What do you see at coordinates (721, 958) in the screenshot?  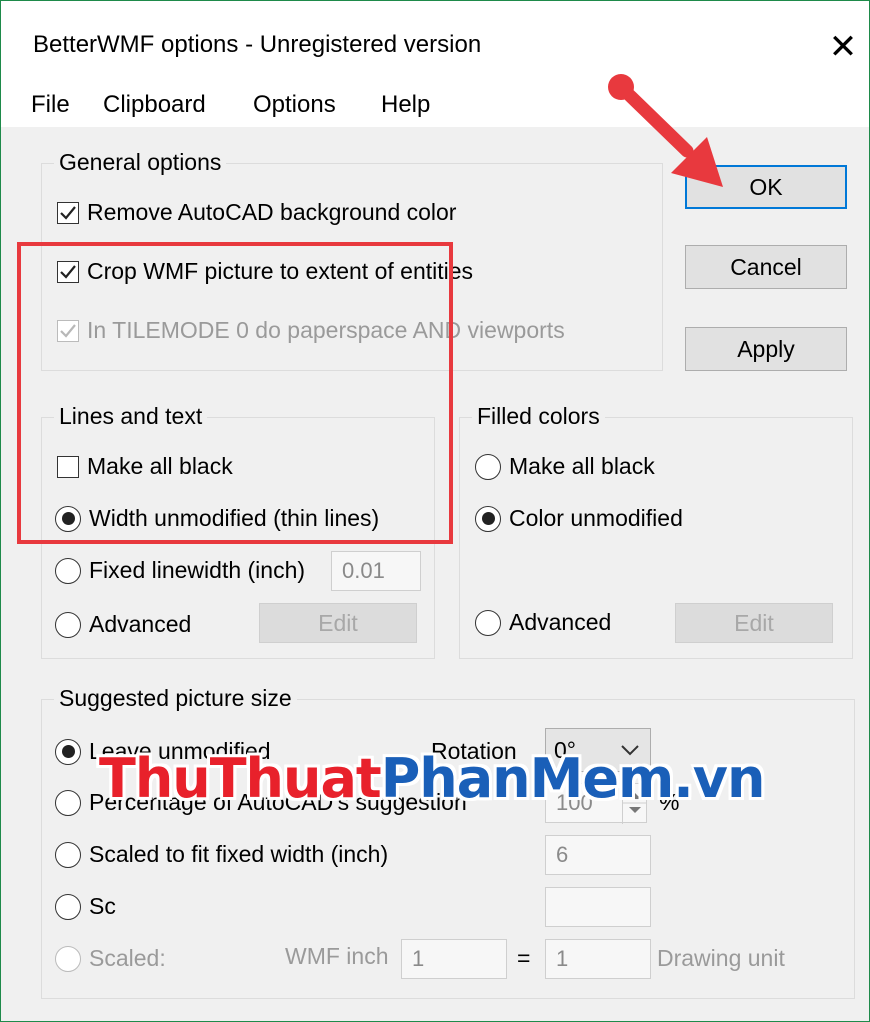 I see `drawing-unit-label: Drawing unit` at bounding box center [721, 958].